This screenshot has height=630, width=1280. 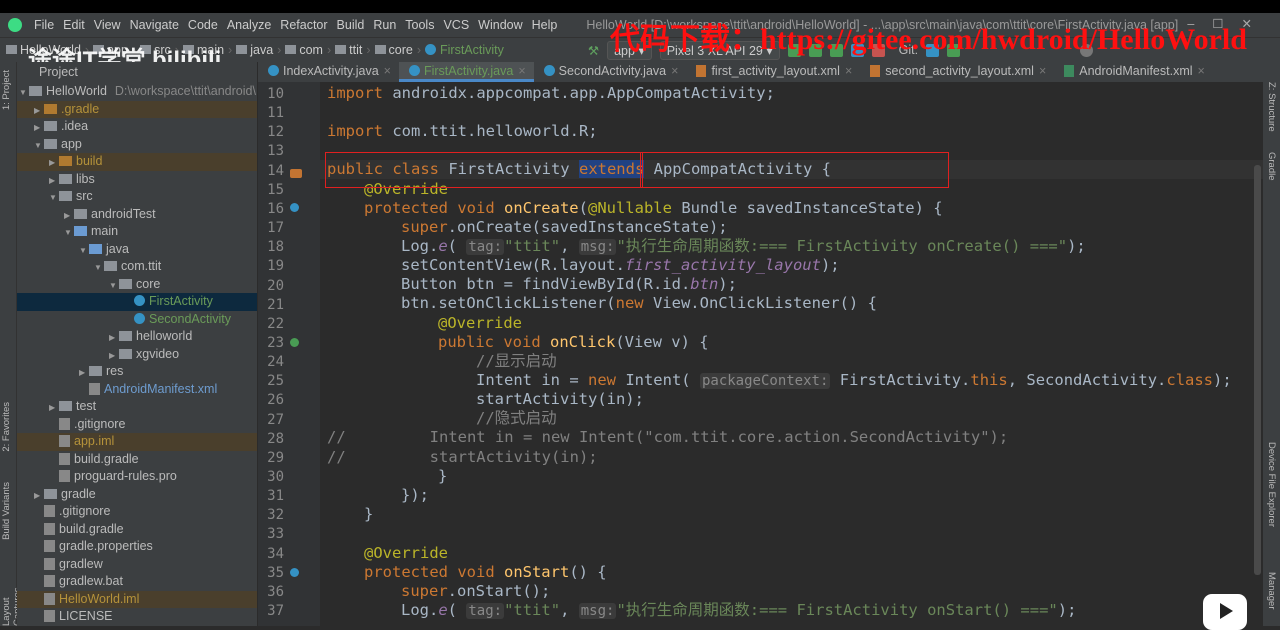 What do you see at coordinates (137, 582) in the screenshot?
I see `tree-item: gradlew.bat` at bounding box center [137, 582].